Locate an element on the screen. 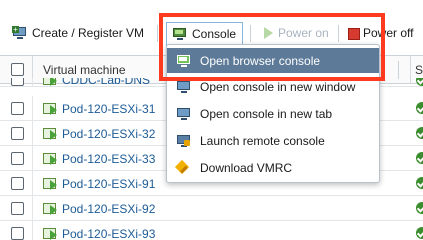 This screenshot has width=423, height=240. vm-link: Pod-120-ESXi-32 is located at coordinates (99, 134).